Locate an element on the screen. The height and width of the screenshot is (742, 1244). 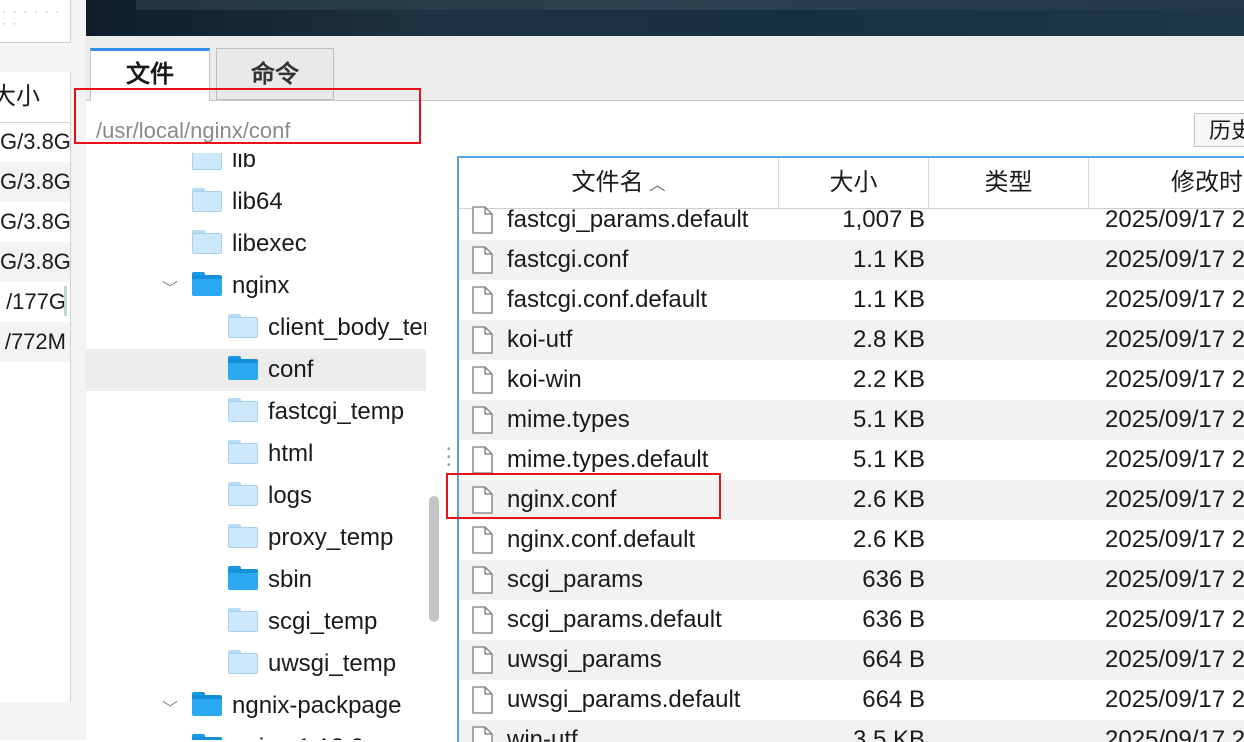
tree-item-label: html is located at coordinates (291, 453).